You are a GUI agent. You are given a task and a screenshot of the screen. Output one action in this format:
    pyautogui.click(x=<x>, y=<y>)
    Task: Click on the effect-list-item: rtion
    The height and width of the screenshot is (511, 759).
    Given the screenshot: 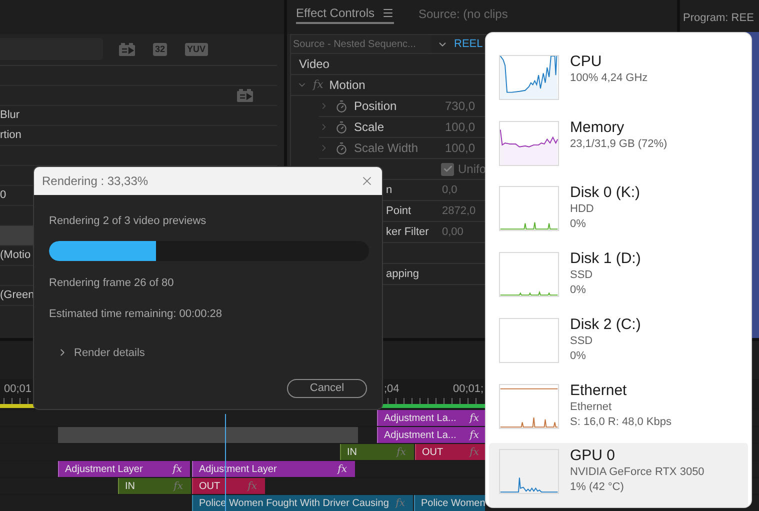 What is the action you would take?
    pyautogui.click(x=138, y=136)
    